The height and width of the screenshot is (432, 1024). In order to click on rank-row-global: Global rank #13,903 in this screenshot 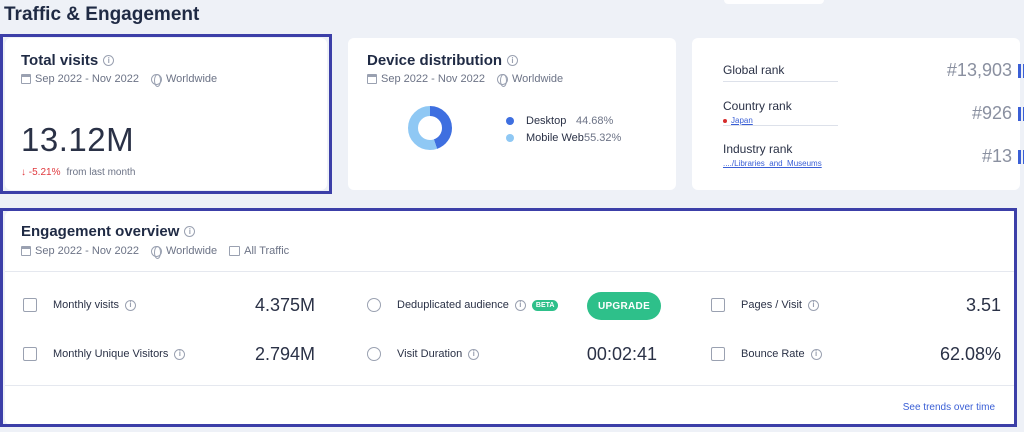, I will do `click(873, 60)`.